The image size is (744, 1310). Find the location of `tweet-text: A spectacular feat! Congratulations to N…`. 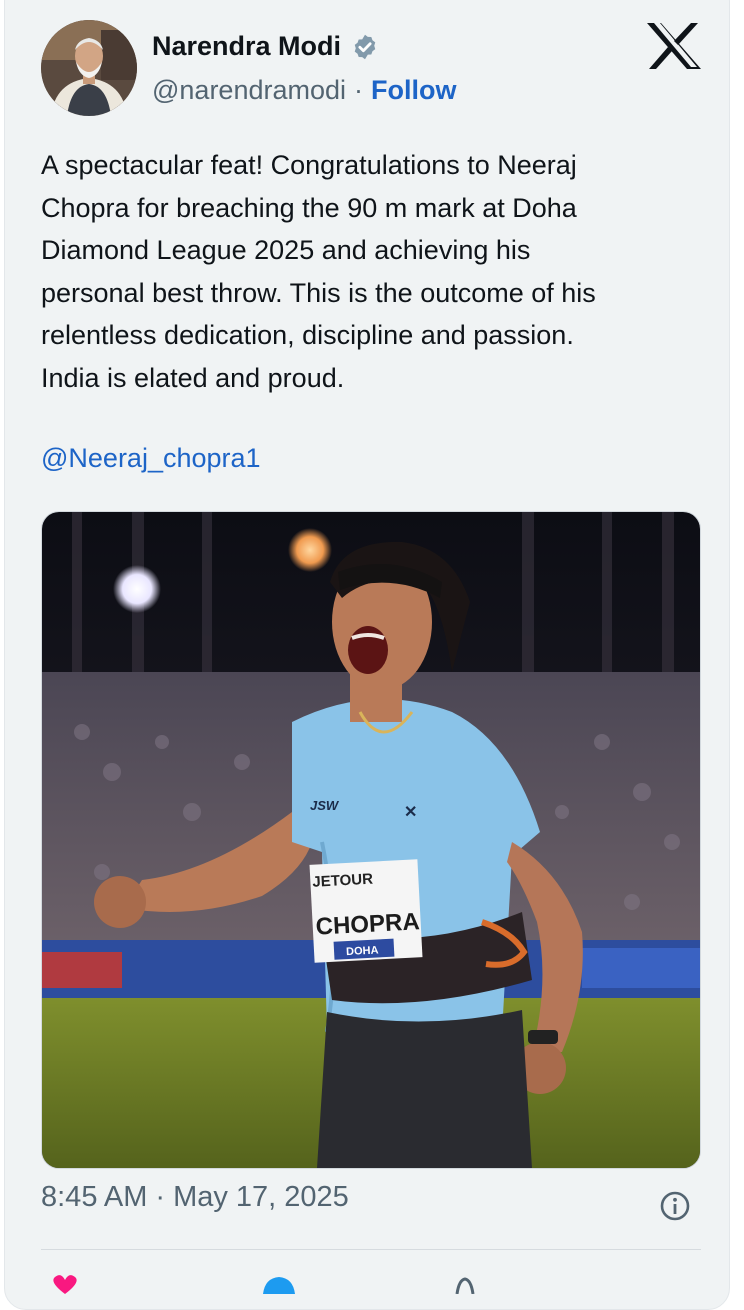

tweet-text: A spectacular feat! Congratulations to N… is located at coordinates (318, 271).